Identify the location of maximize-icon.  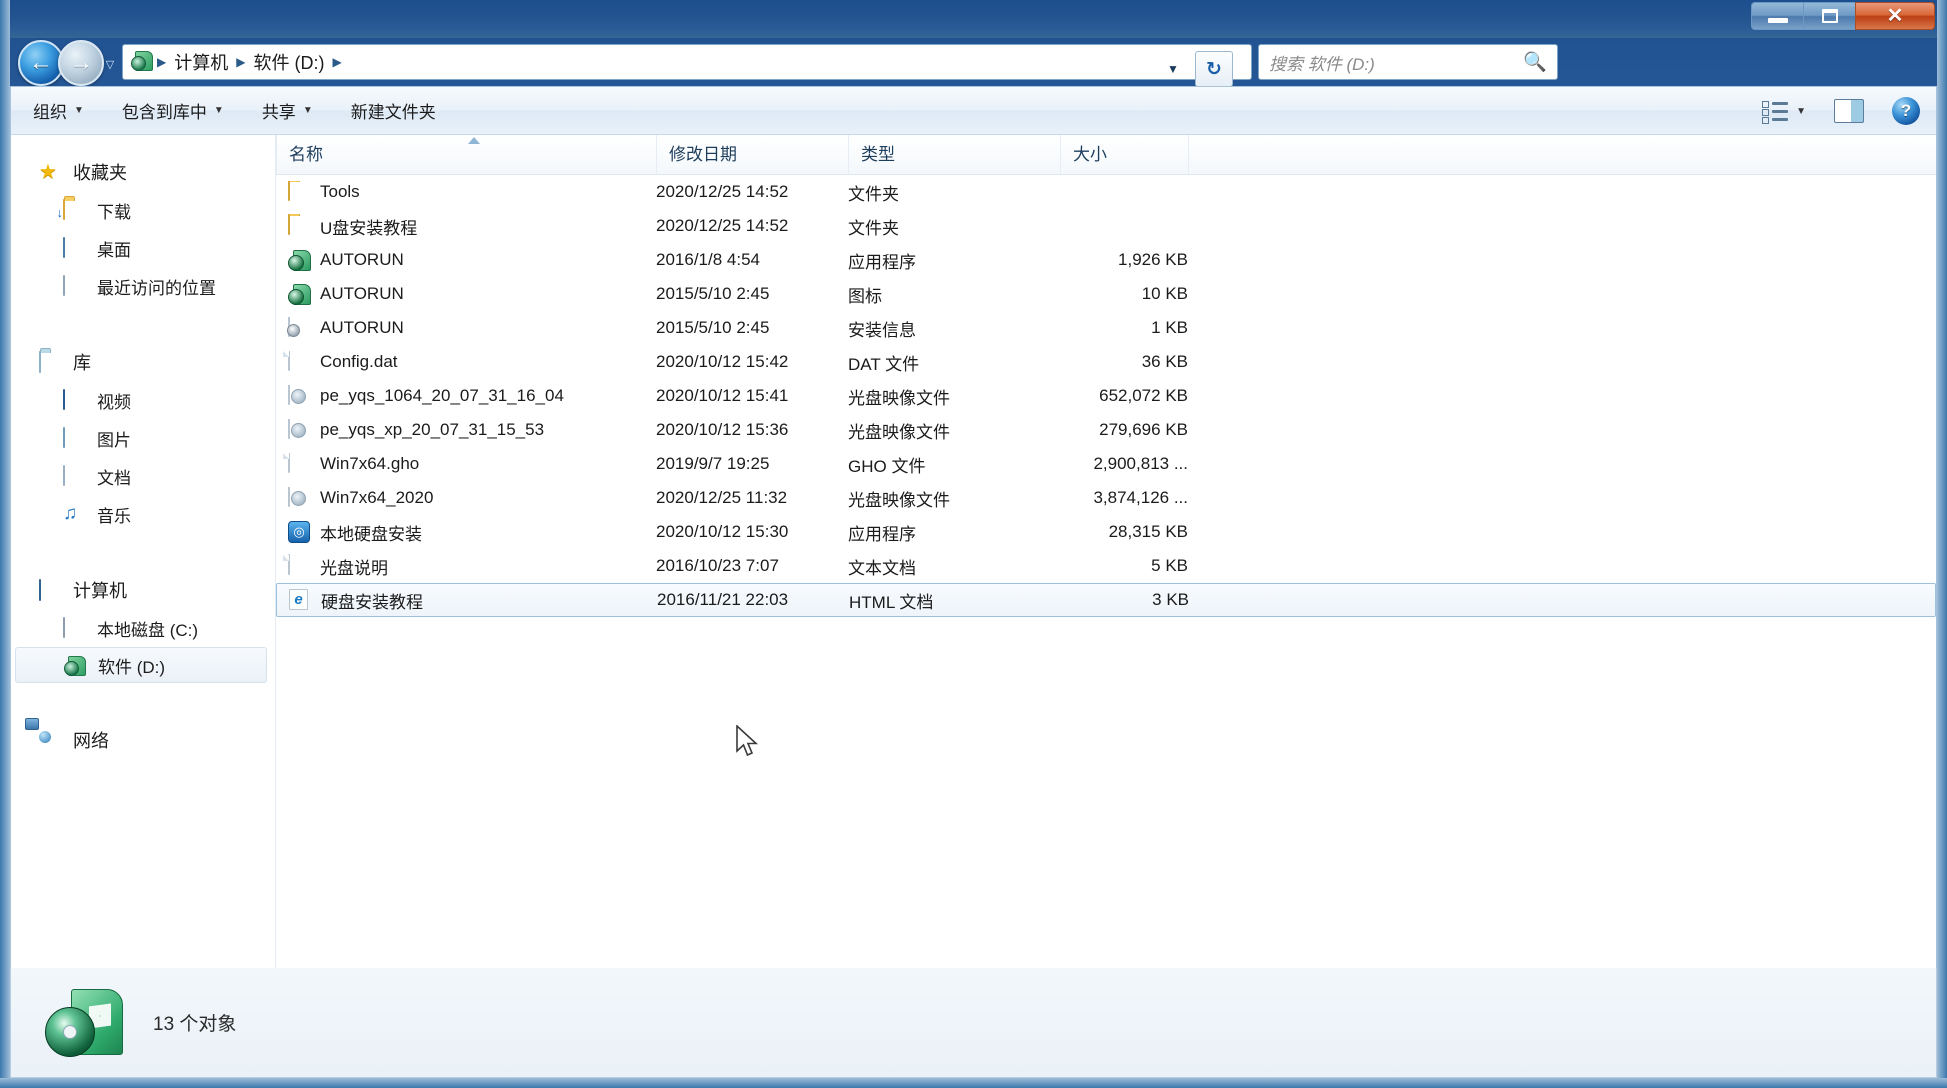
(1829, 16).